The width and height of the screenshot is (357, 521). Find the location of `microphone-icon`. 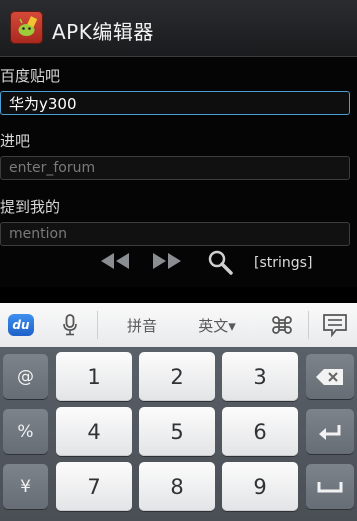

microphone-icon is located at coordinates (70, 325).